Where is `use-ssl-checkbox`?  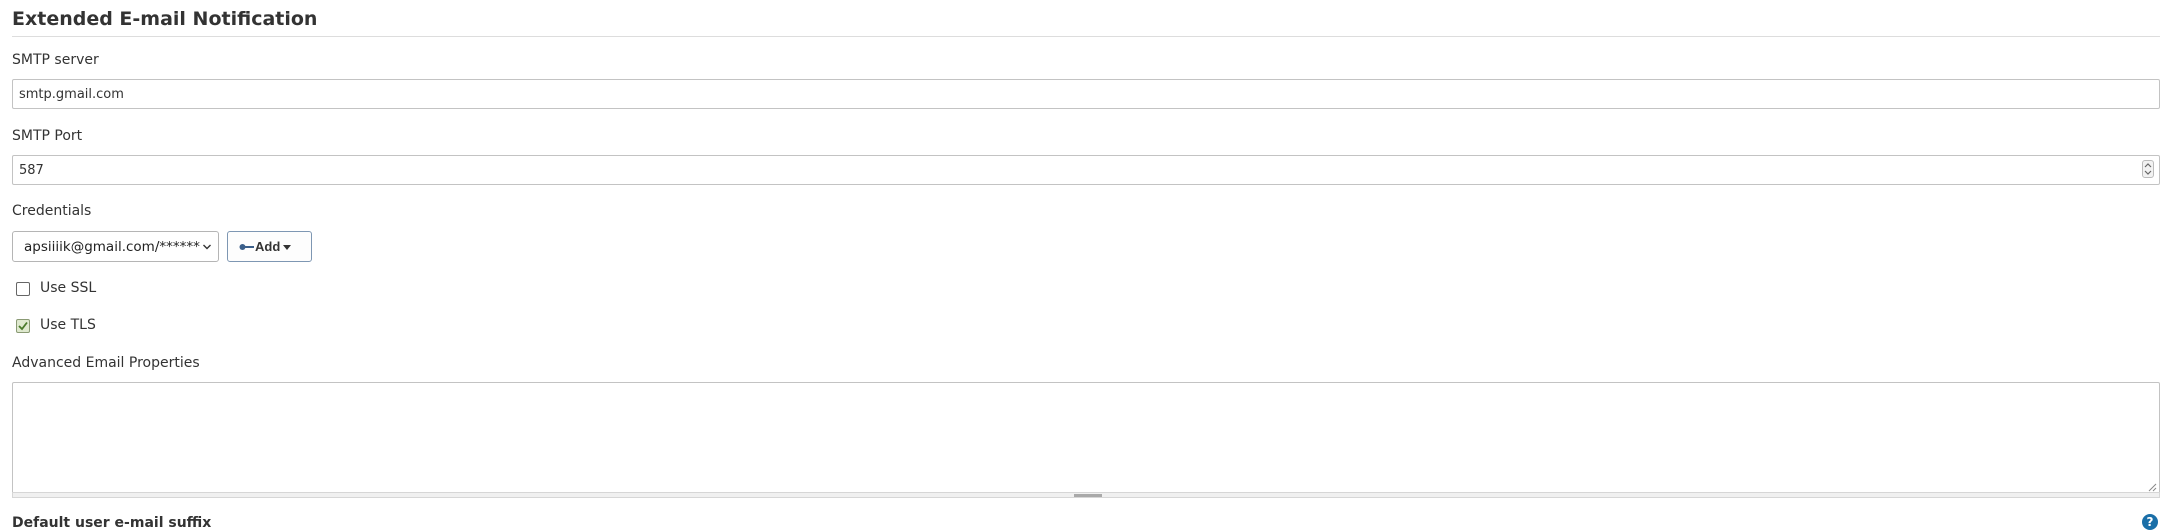 use-ssl-checkbox is located at coordinates (23, 289).